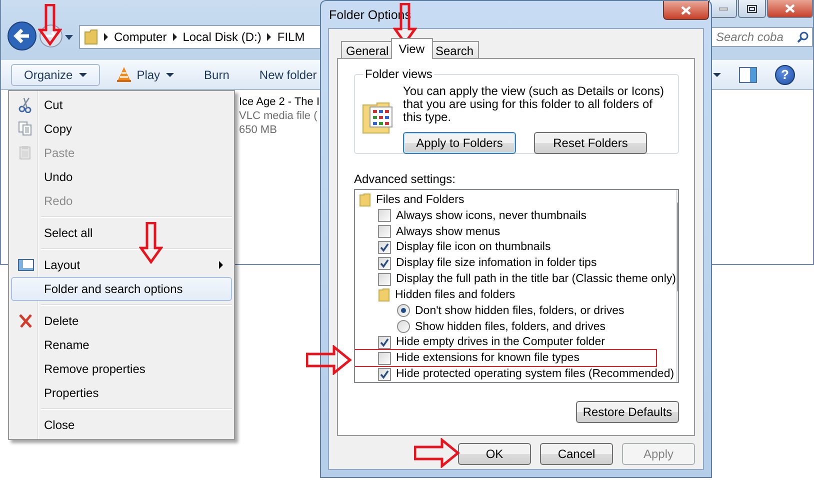 The width and height of the screenshot is (814, 480). What do you see at coordinates (121, 233) in the screenshot?
I see `menu-item: Select all` at bounding box center [121, 233].